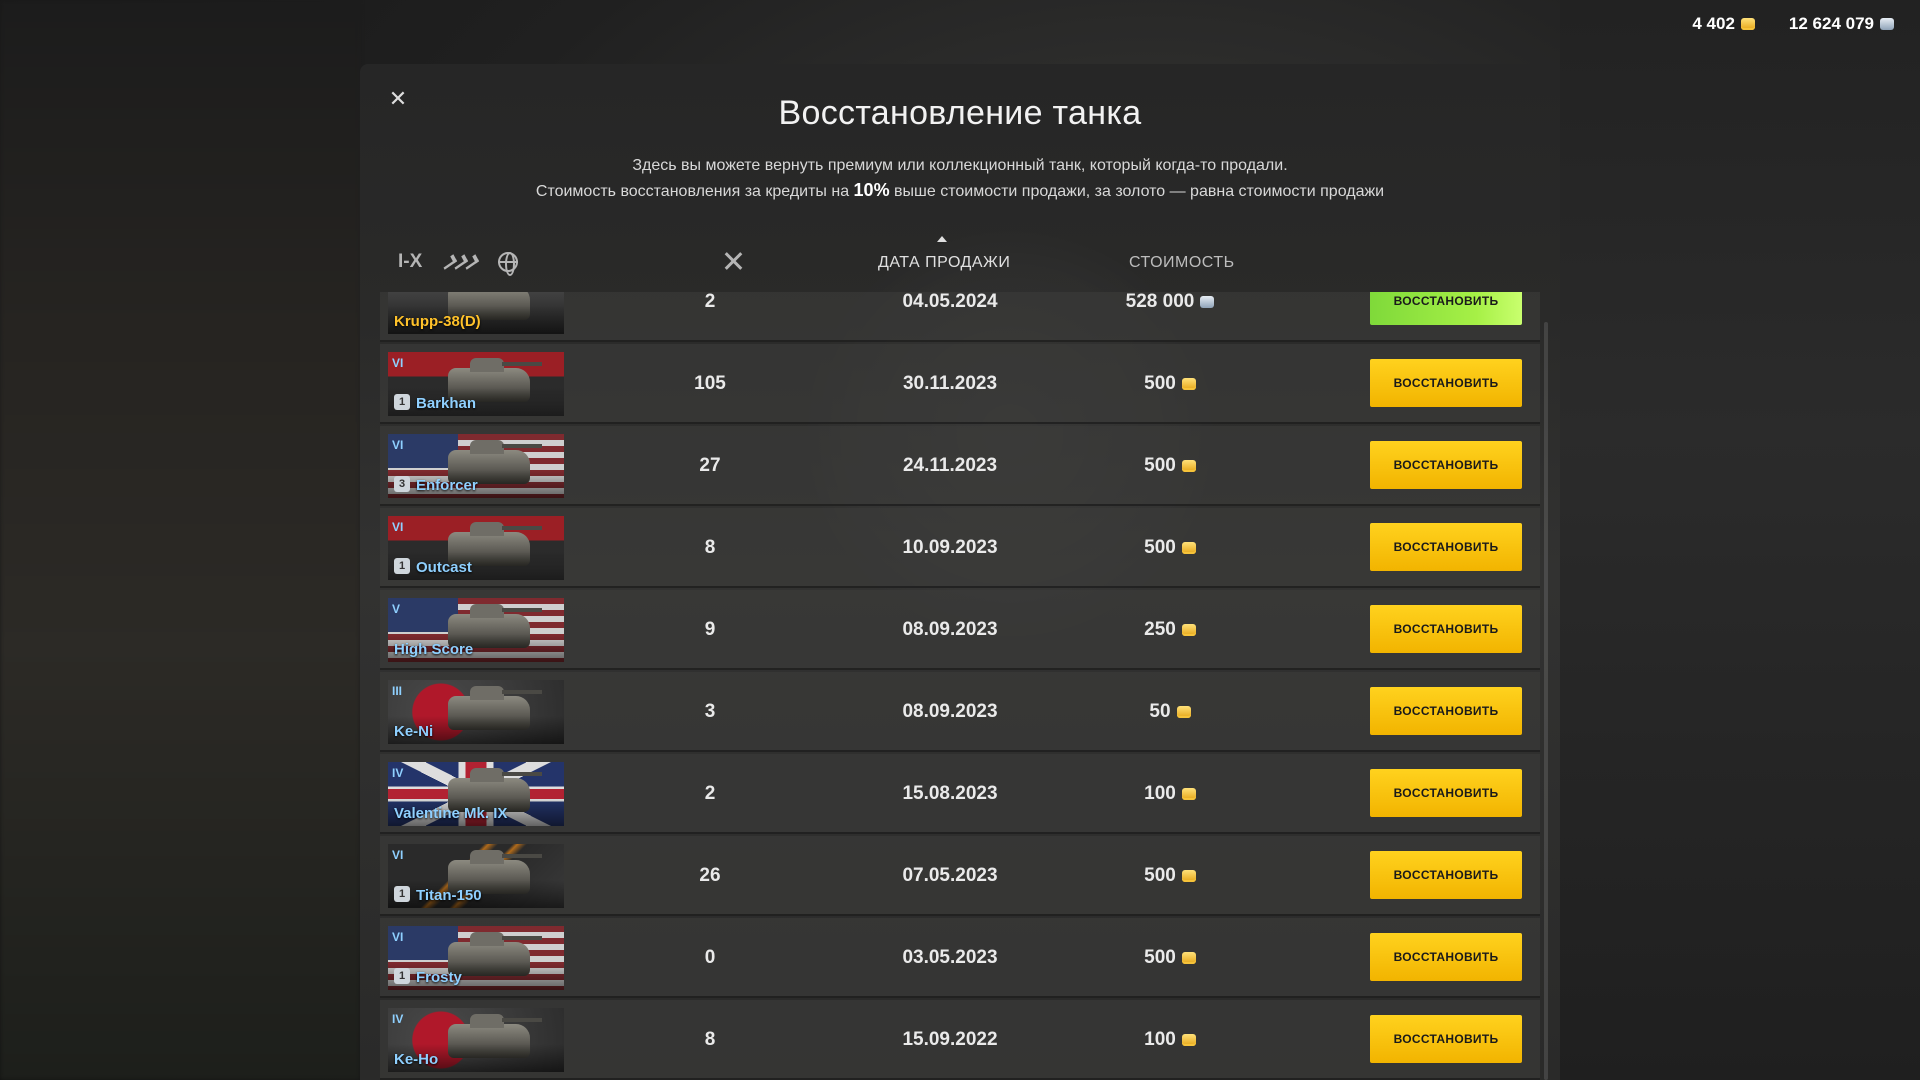 This screenshot has height=1080, width=1920. I want to click on battles-count: 105, so click(710, 383).